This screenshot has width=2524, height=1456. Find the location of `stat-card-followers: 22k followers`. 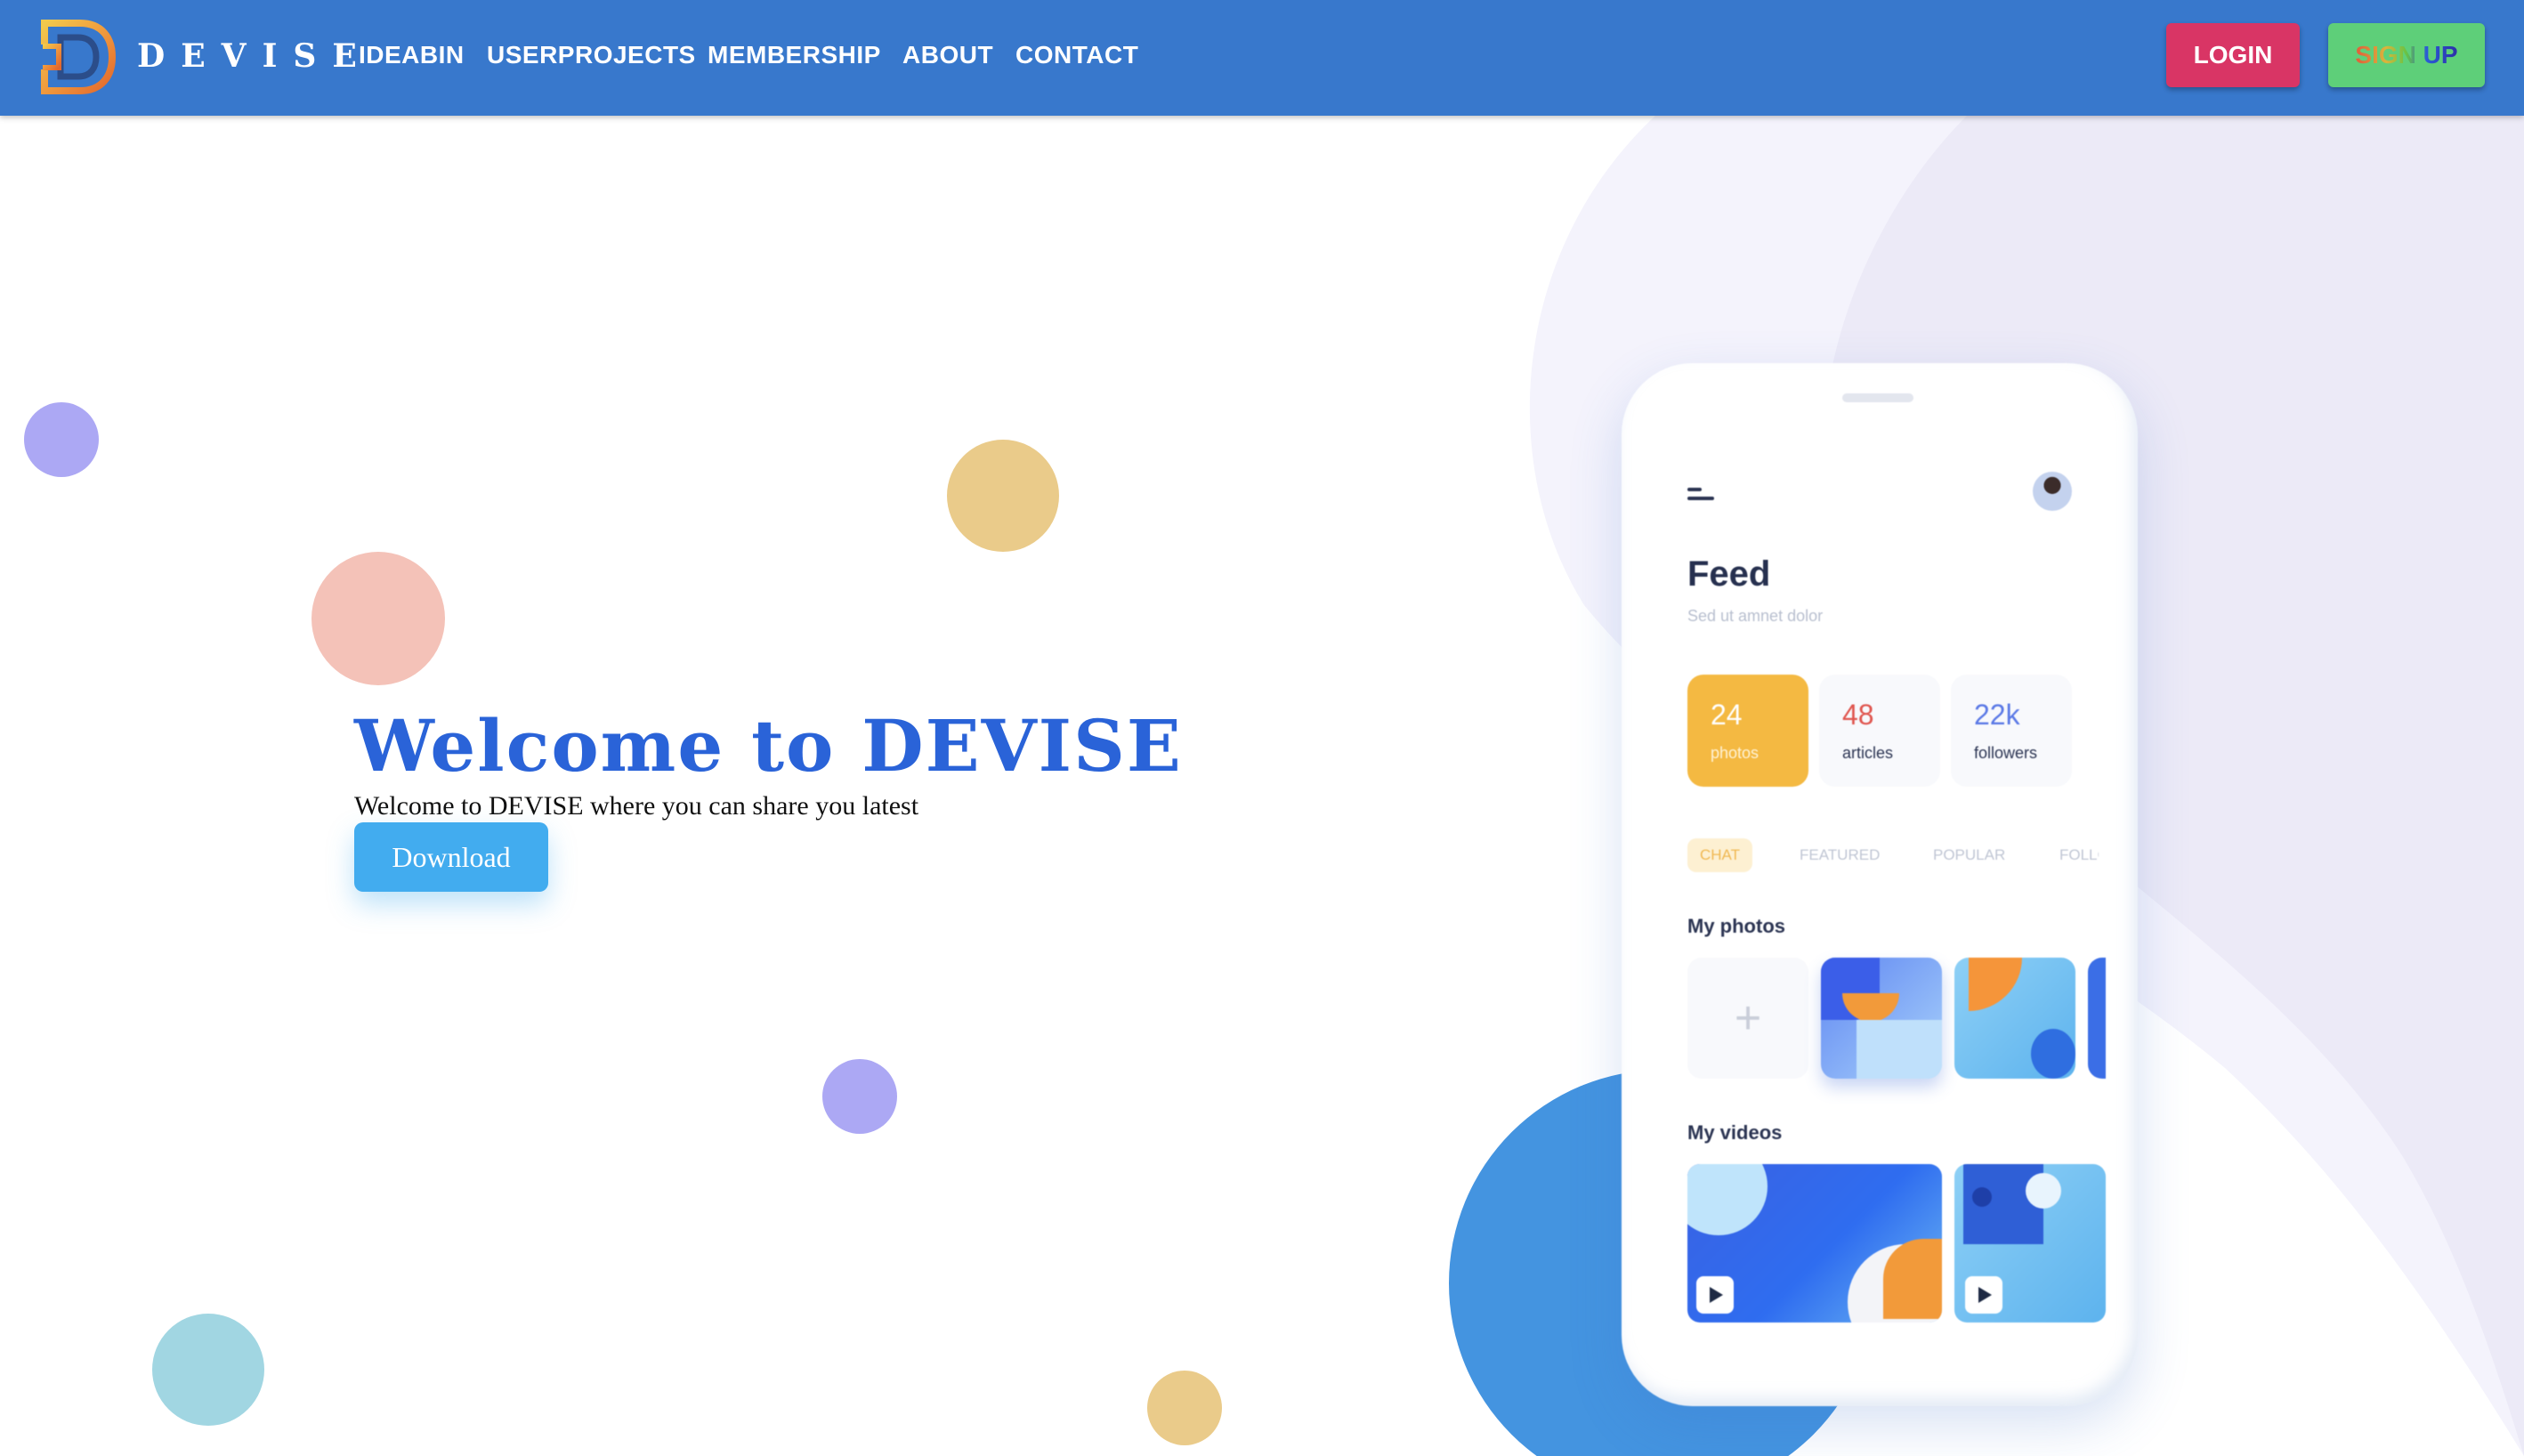

stat-card-followers: 22k followers is located at coordinates (2011, 731).